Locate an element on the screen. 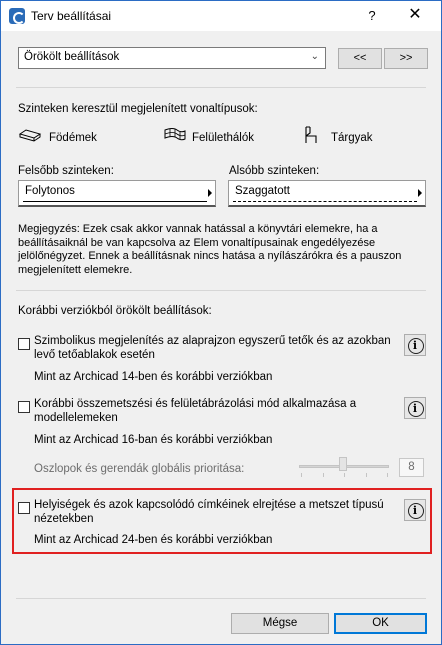  lower-stories-label: Alsóbb szinteken: is located at coordinates (274, 171).